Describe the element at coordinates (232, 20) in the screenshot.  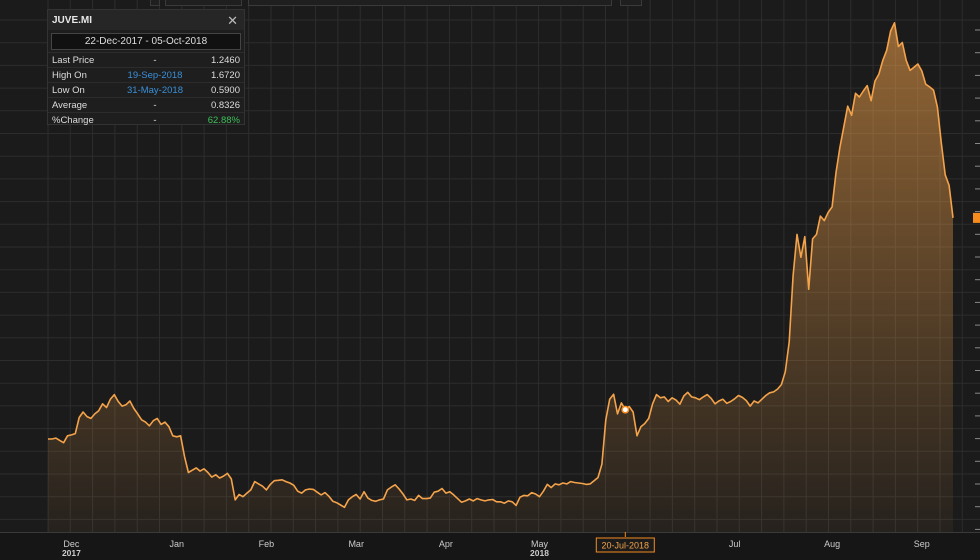
I see `close-icon: ✕` at that location.